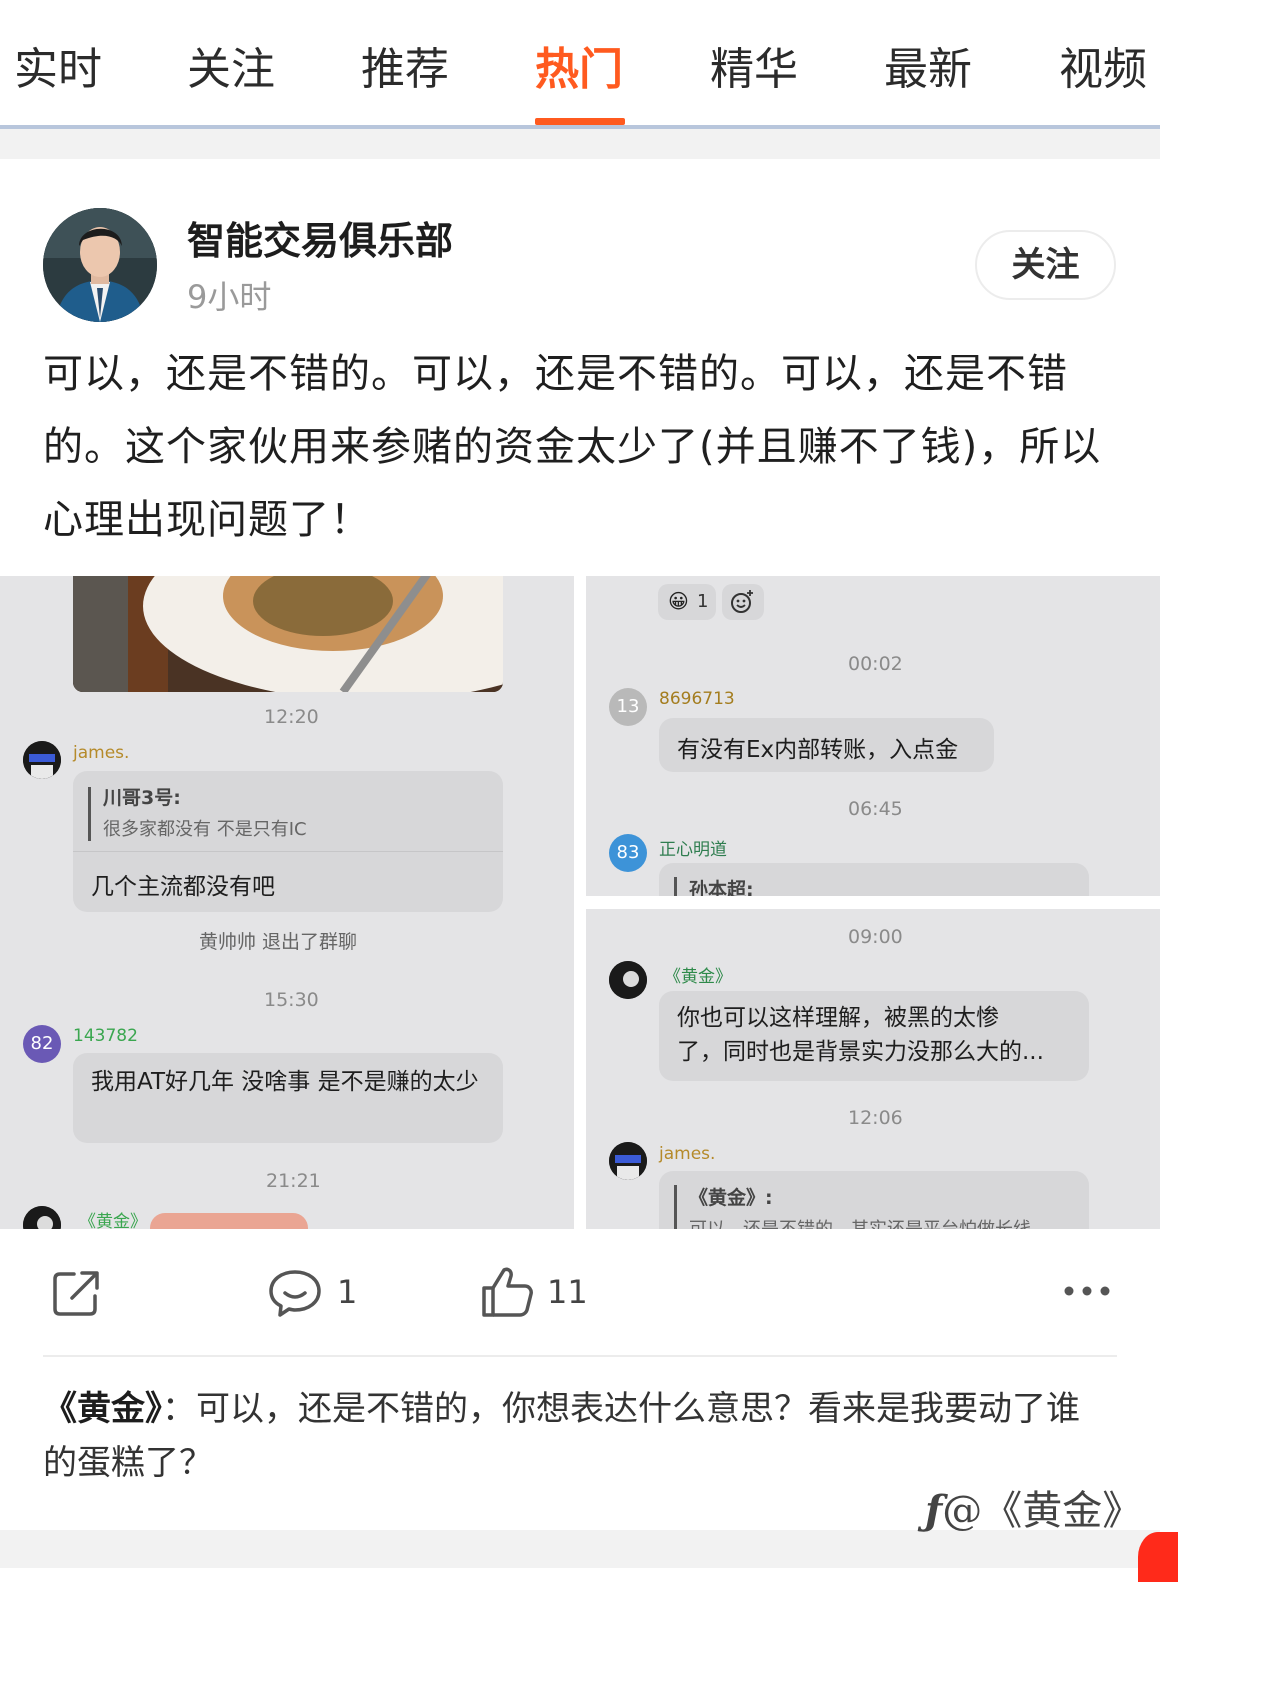 This screenshot has height=1708, width=1264. What do you see at coordinates (678, 601) in the screenshot?
I see `smile-emoji-icon: 😀` at bounding box center [678, 601].